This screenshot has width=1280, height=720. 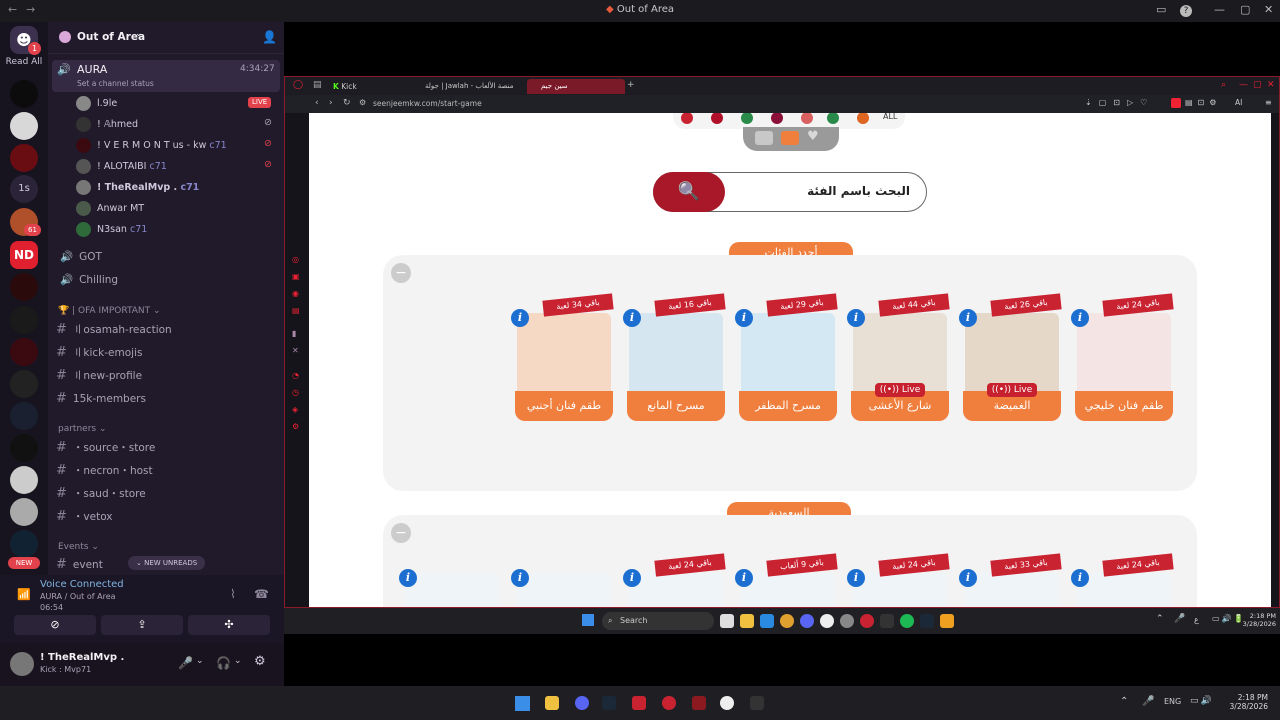 What do you see at coordinates (898, 360) in the screenshot?
I see `category-card: باقي 44 لعبة i شارع الأعشى ((•)) Live` at bounding box center [898, 360].